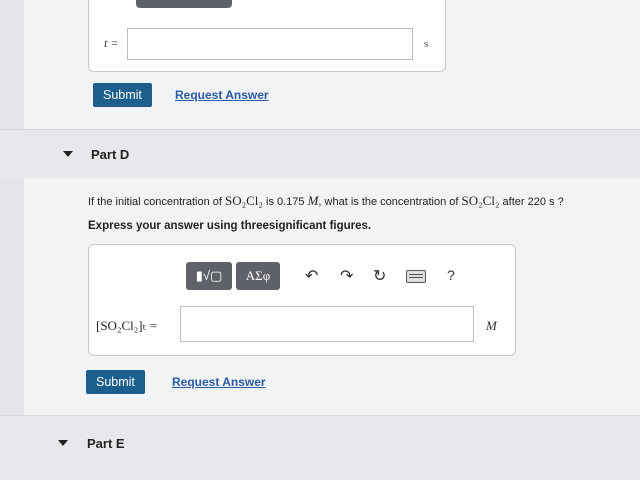 This screenshot has width=640, height=480. What do you see at coordinates (451, 275) in the screenshot?
I see `help-button: ?` at bounding box center [451, 275].